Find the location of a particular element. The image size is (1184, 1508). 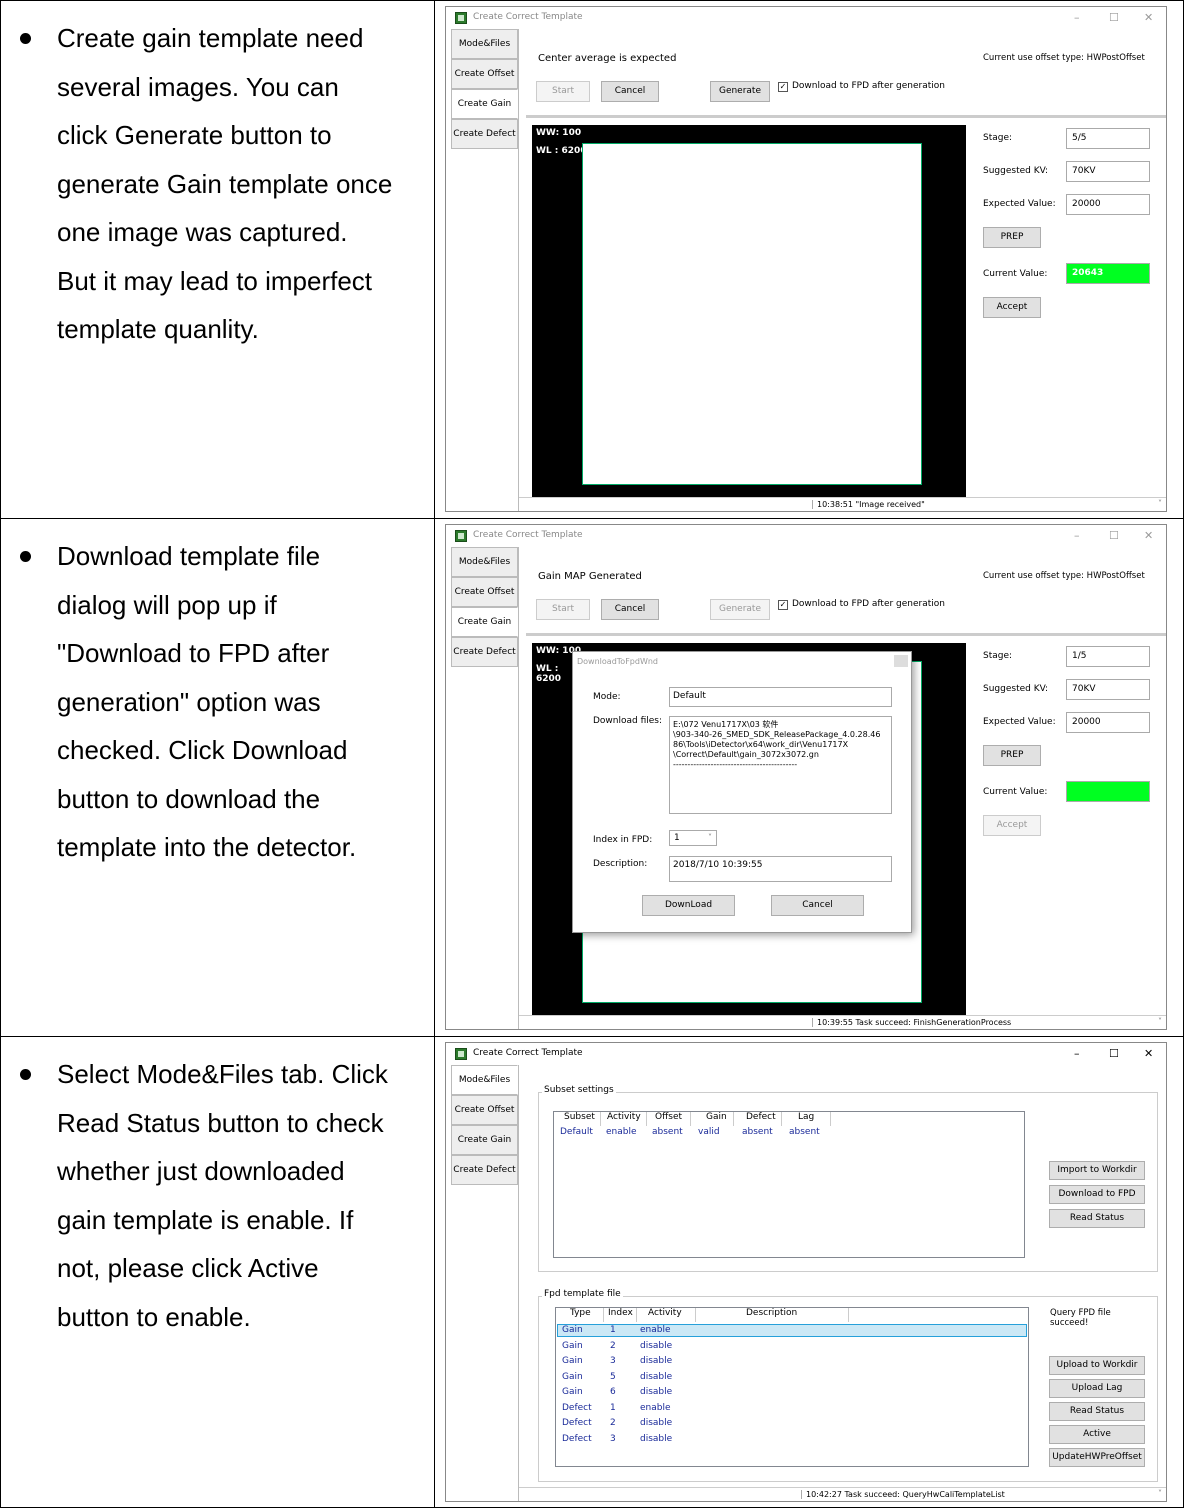

column-header: Gain is located at coordinates (716, 1117).